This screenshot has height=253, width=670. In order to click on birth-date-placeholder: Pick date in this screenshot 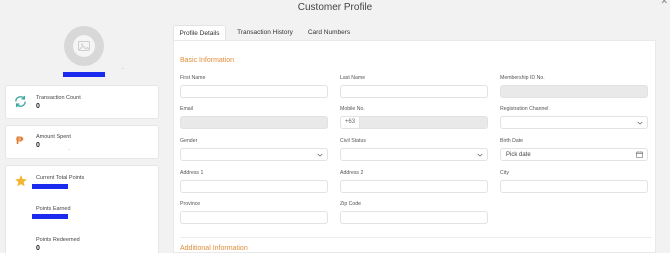, I will do `click(518, 155)`.